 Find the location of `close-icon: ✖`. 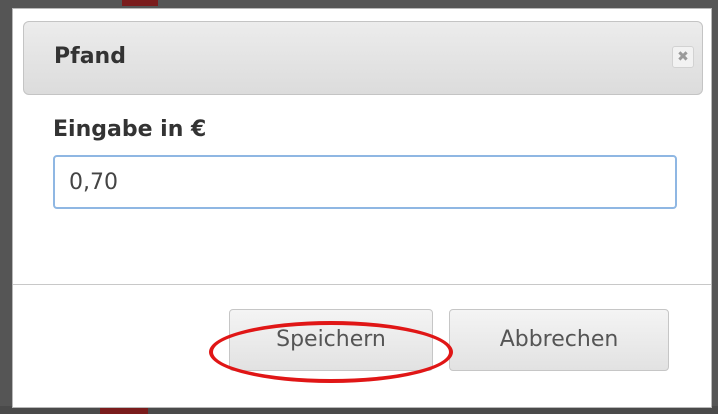

close-icon: ✖ is located at coordinates (683, 57).